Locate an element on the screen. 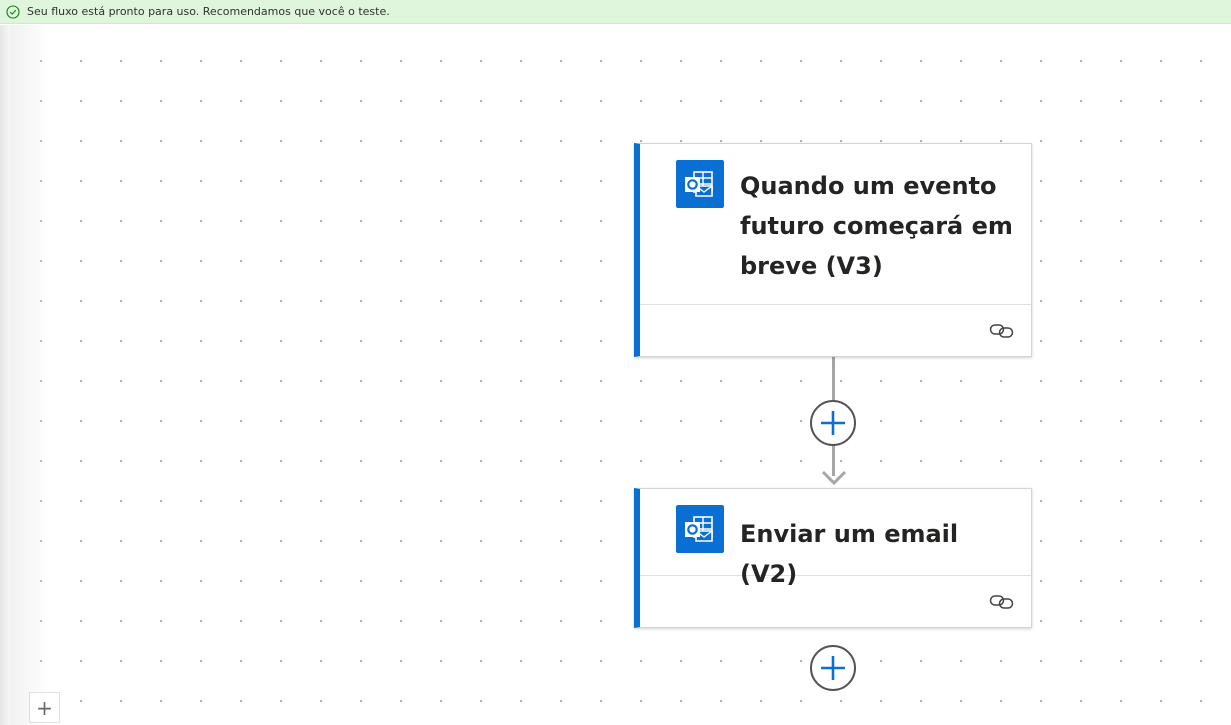 This screenshot has width=1231, height=725. zoom-in-label: + is located at coordinates (44, 707).